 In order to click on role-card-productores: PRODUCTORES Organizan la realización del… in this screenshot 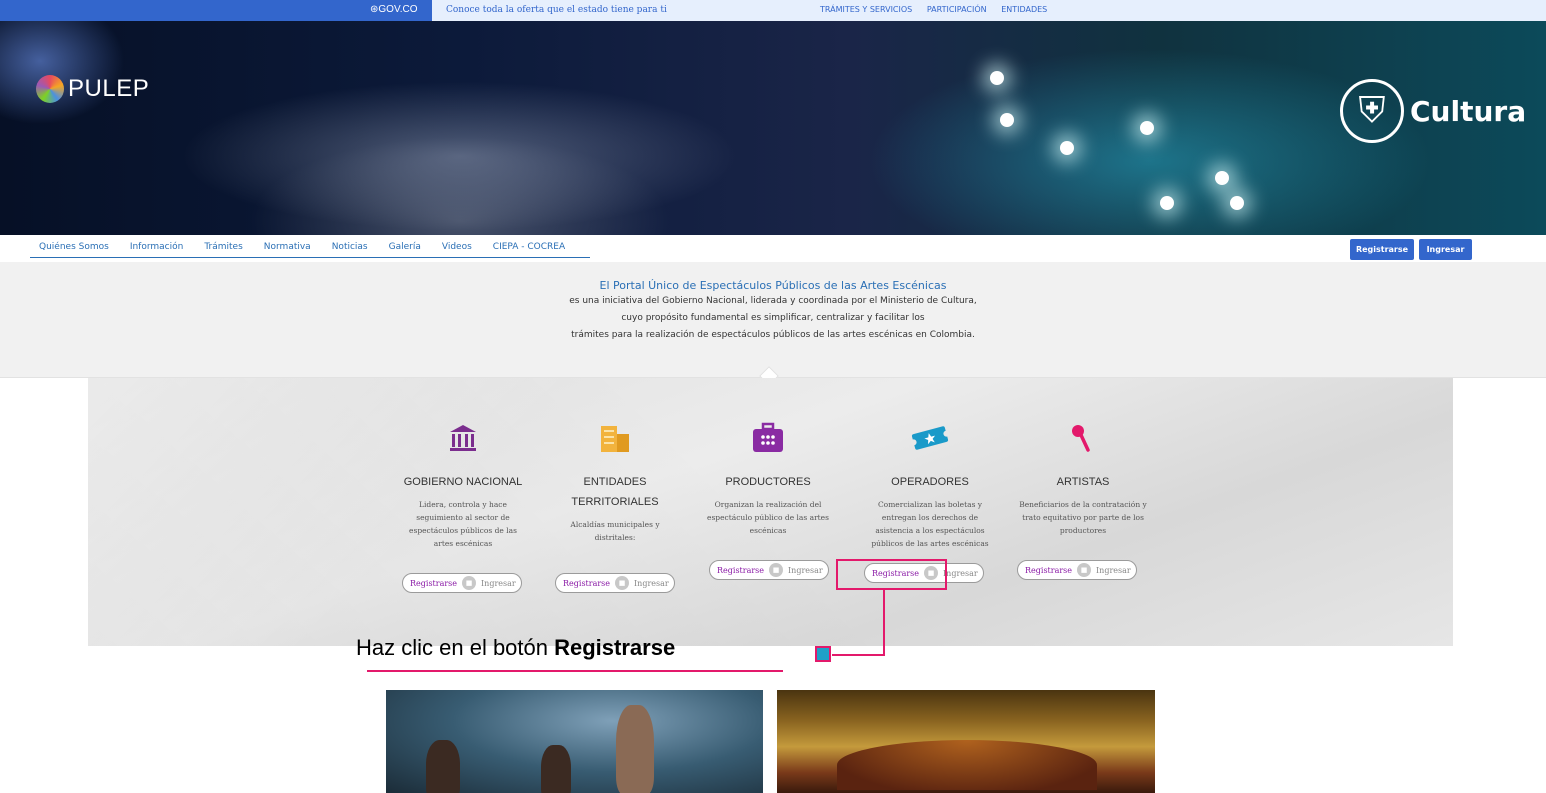, I will do `click(768, 457)`.